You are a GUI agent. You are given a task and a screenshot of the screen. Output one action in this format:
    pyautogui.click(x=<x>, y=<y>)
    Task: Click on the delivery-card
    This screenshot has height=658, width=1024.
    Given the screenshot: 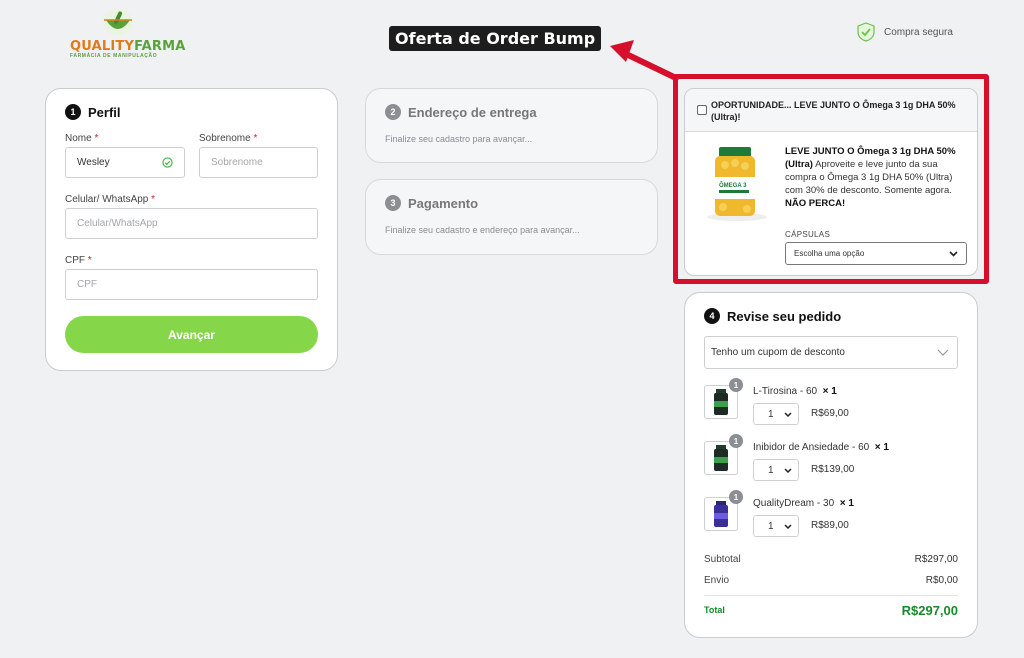 What is the action you would take?
    pyautogui.click(x=511, y=125)
    